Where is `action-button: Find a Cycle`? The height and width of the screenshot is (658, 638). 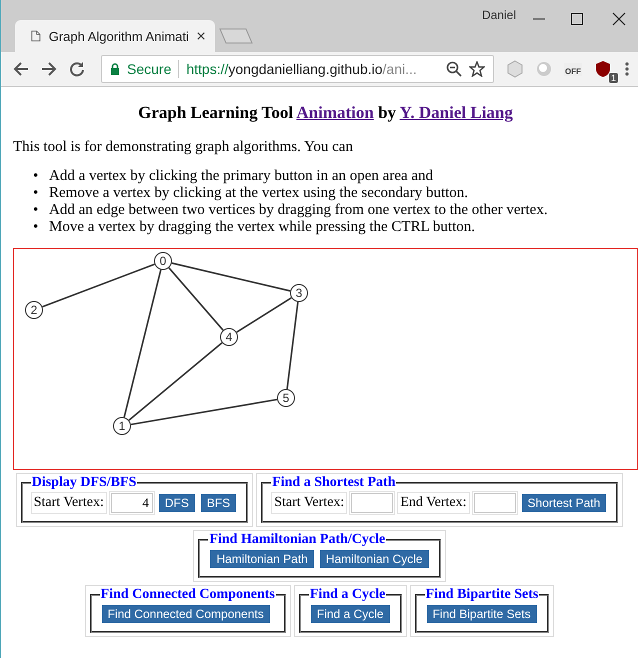
action-button: Find a Cycle is located at coordinates (350, 614).